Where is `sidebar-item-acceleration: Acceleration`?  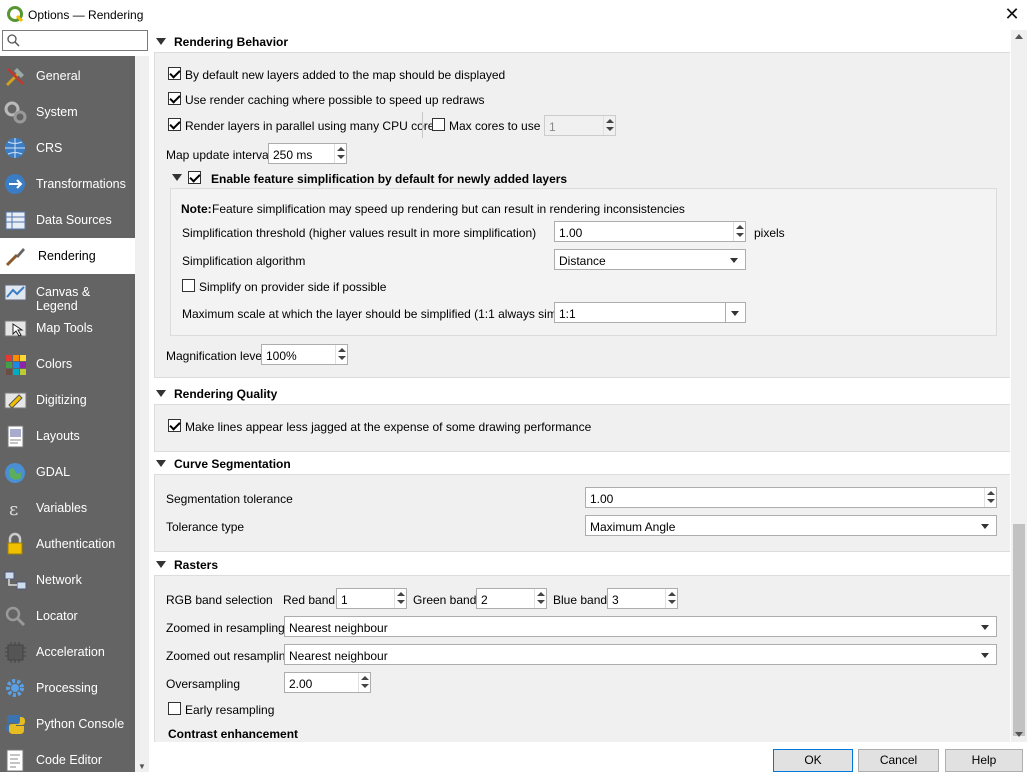 sidebar-item-acceleration: Acceleration is located at coordinates (67, 652).